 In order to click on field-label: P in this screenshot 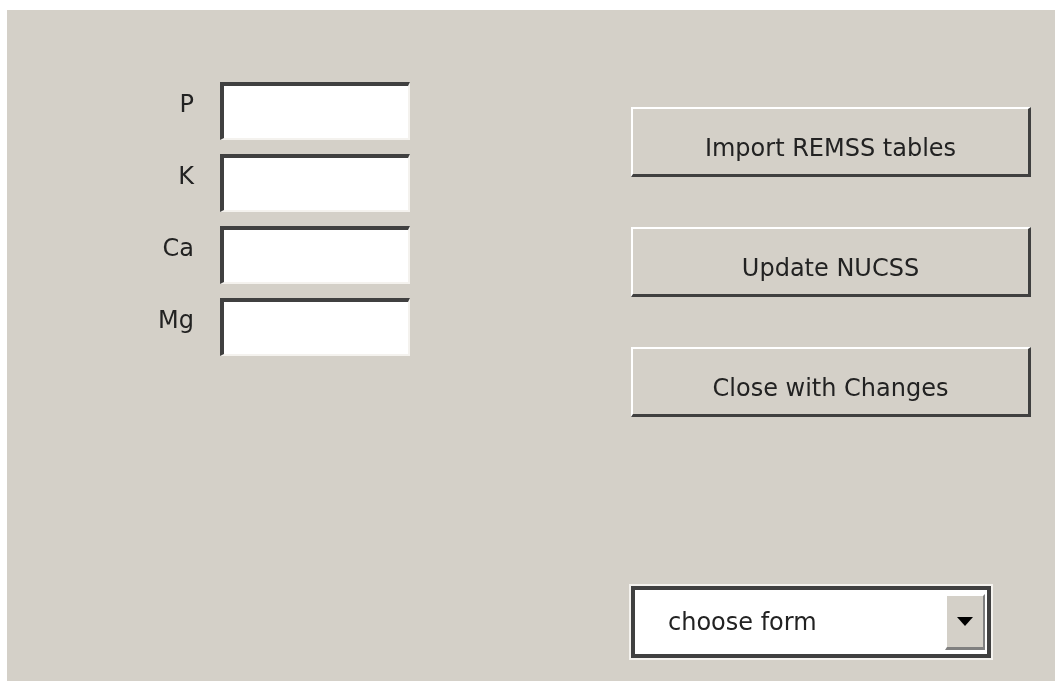, I will do `click(186, 104)`.